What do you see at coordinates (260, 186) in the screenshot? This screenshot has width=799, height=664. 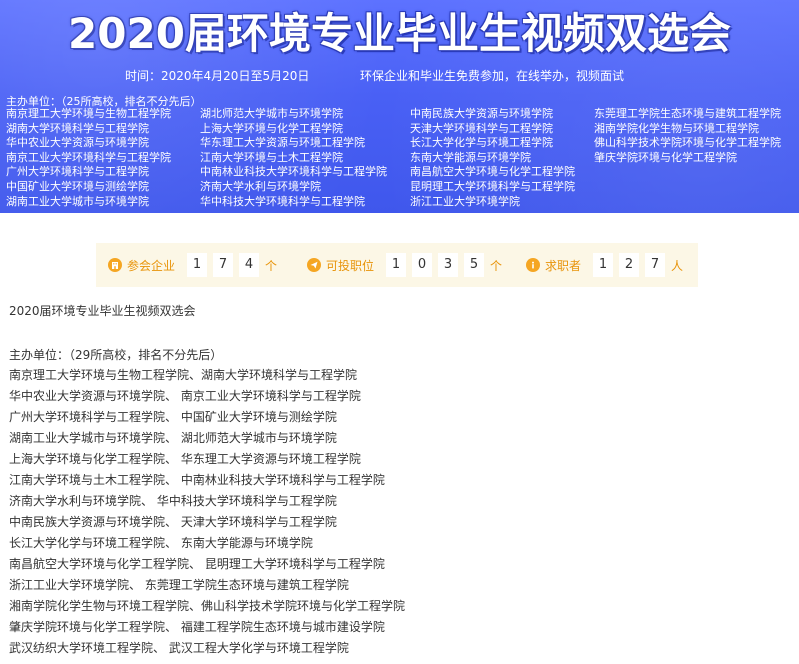 I see `host-item: 济南大学水利与环境学院` at bounding box center [260, 186].